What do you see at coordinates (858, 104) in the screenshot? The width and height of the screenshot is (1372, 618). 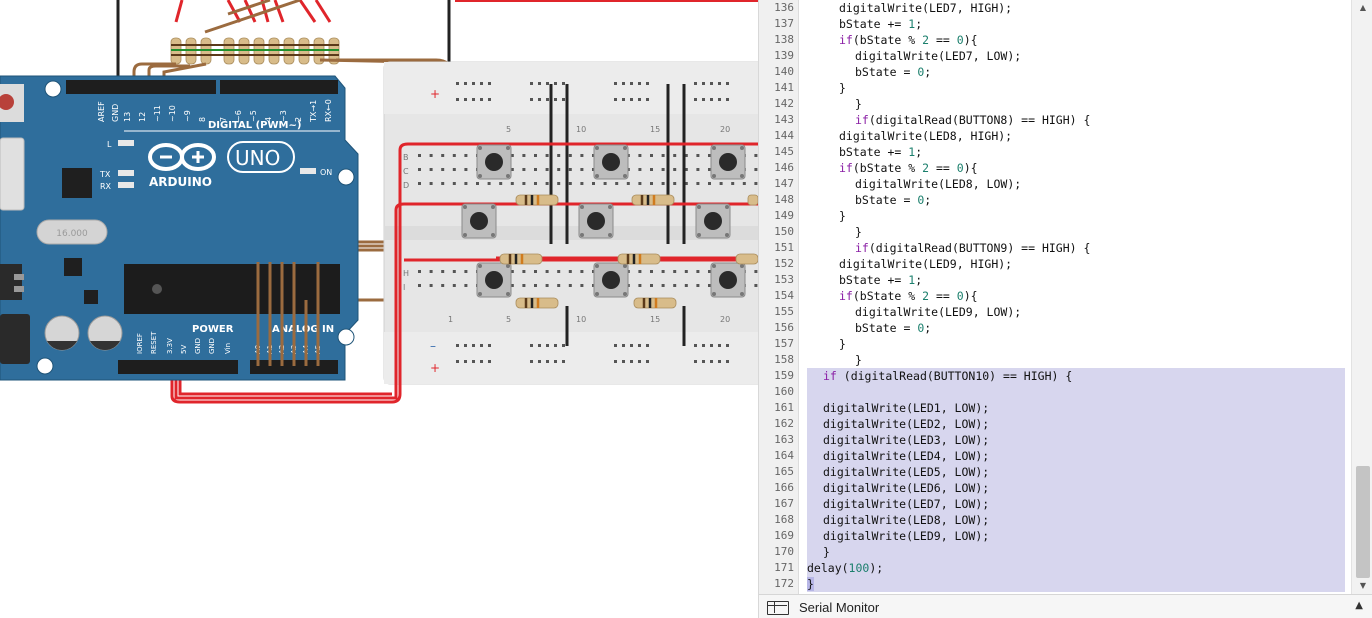 I see `code-text: }` at bounding box center [858, 104].